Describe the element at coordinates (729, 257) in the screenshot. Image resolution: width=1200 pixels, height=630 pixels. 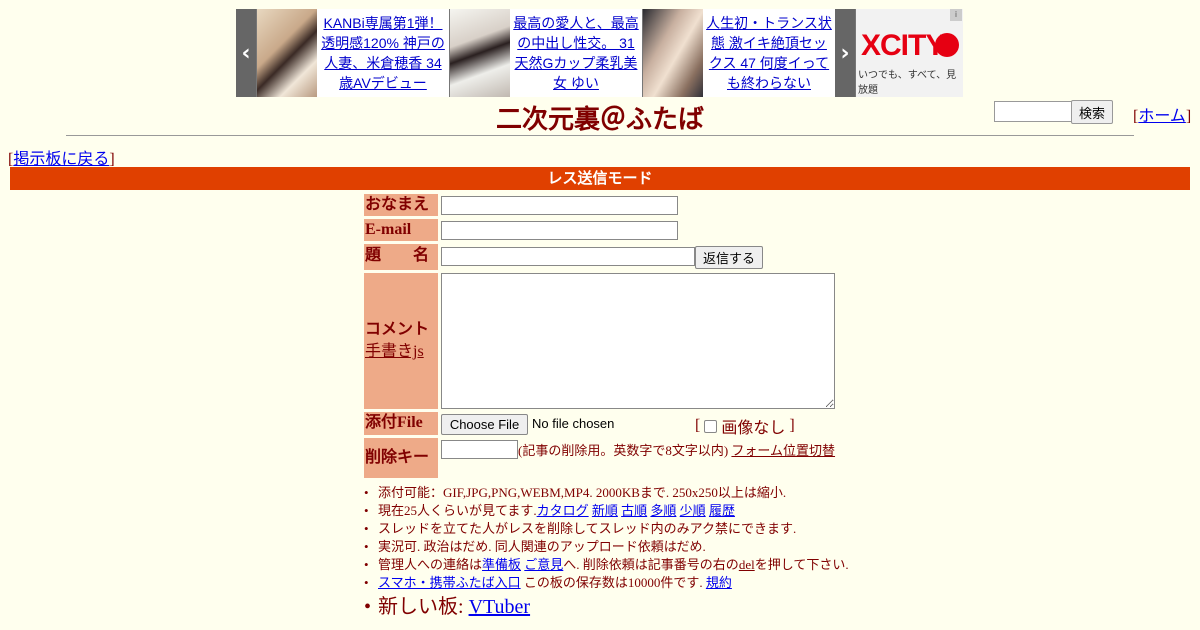
I see `submit-reply-button: 返信する` at that location.